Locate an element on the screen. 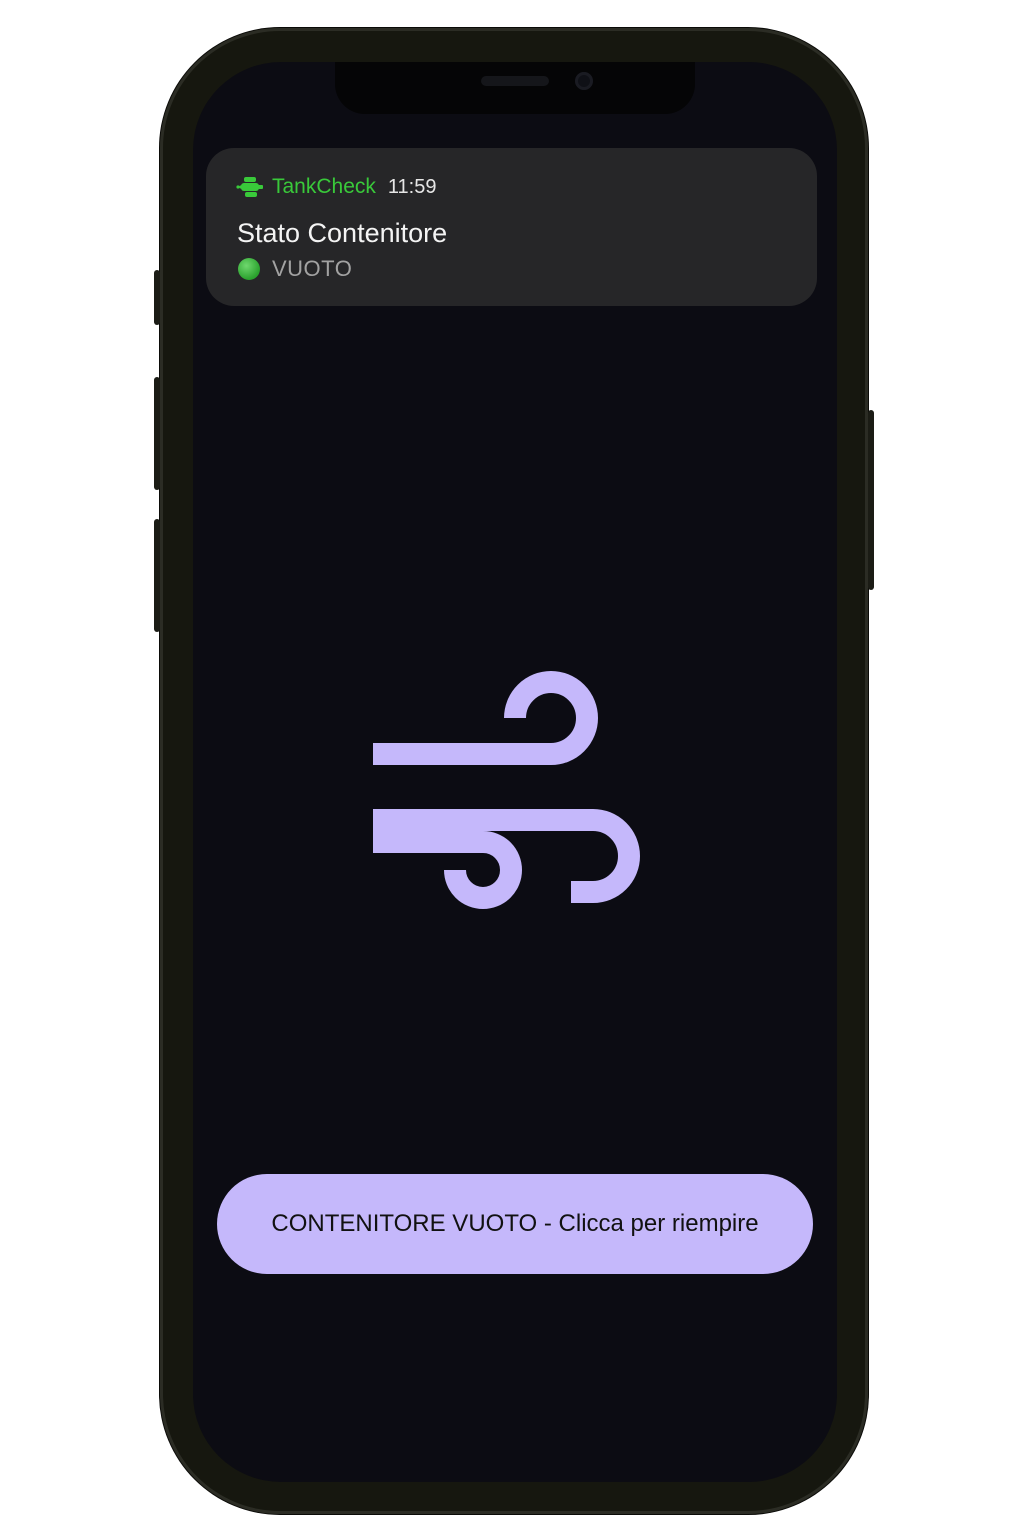  side-button-volume-down is located at coordinates (157, 575).